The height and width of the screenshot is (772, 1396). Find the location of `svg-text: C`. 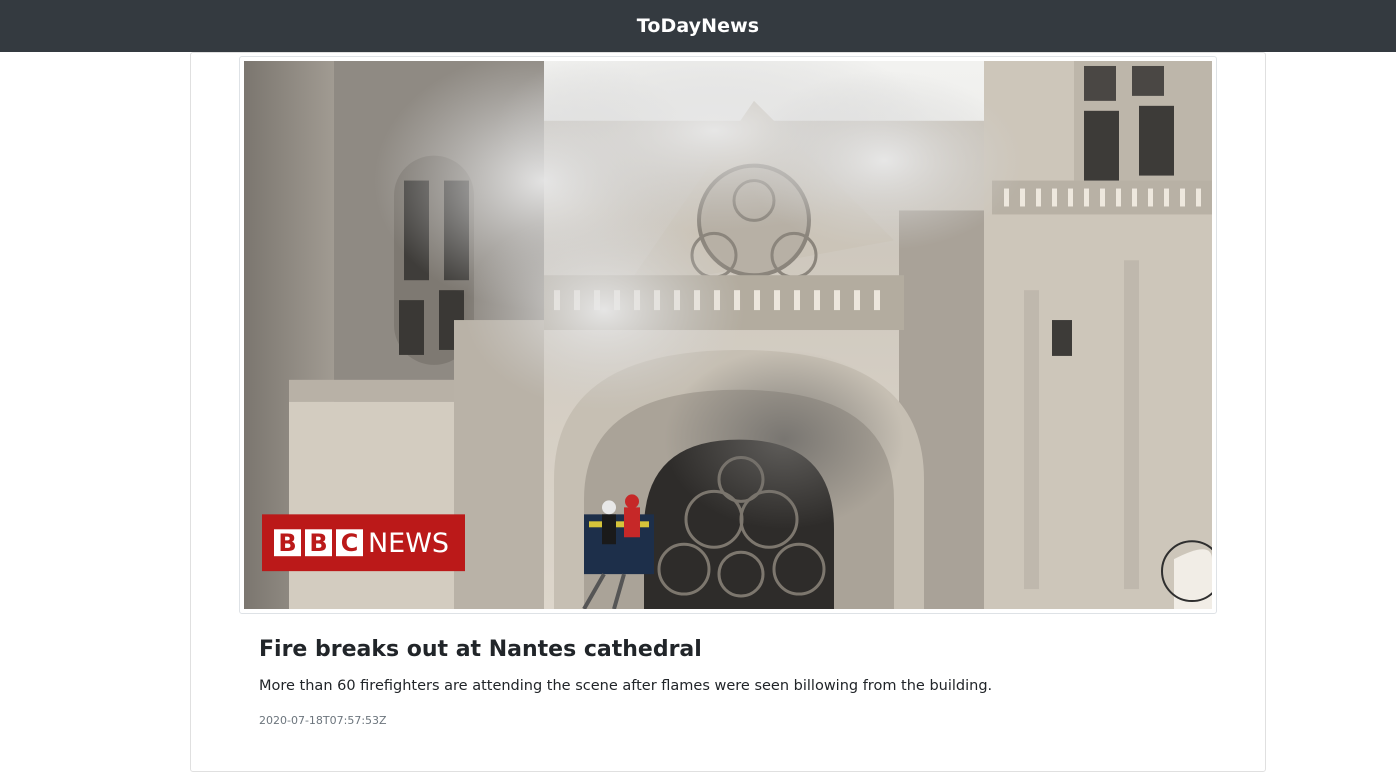

svg-text: C is located at coordinates (350, 543).